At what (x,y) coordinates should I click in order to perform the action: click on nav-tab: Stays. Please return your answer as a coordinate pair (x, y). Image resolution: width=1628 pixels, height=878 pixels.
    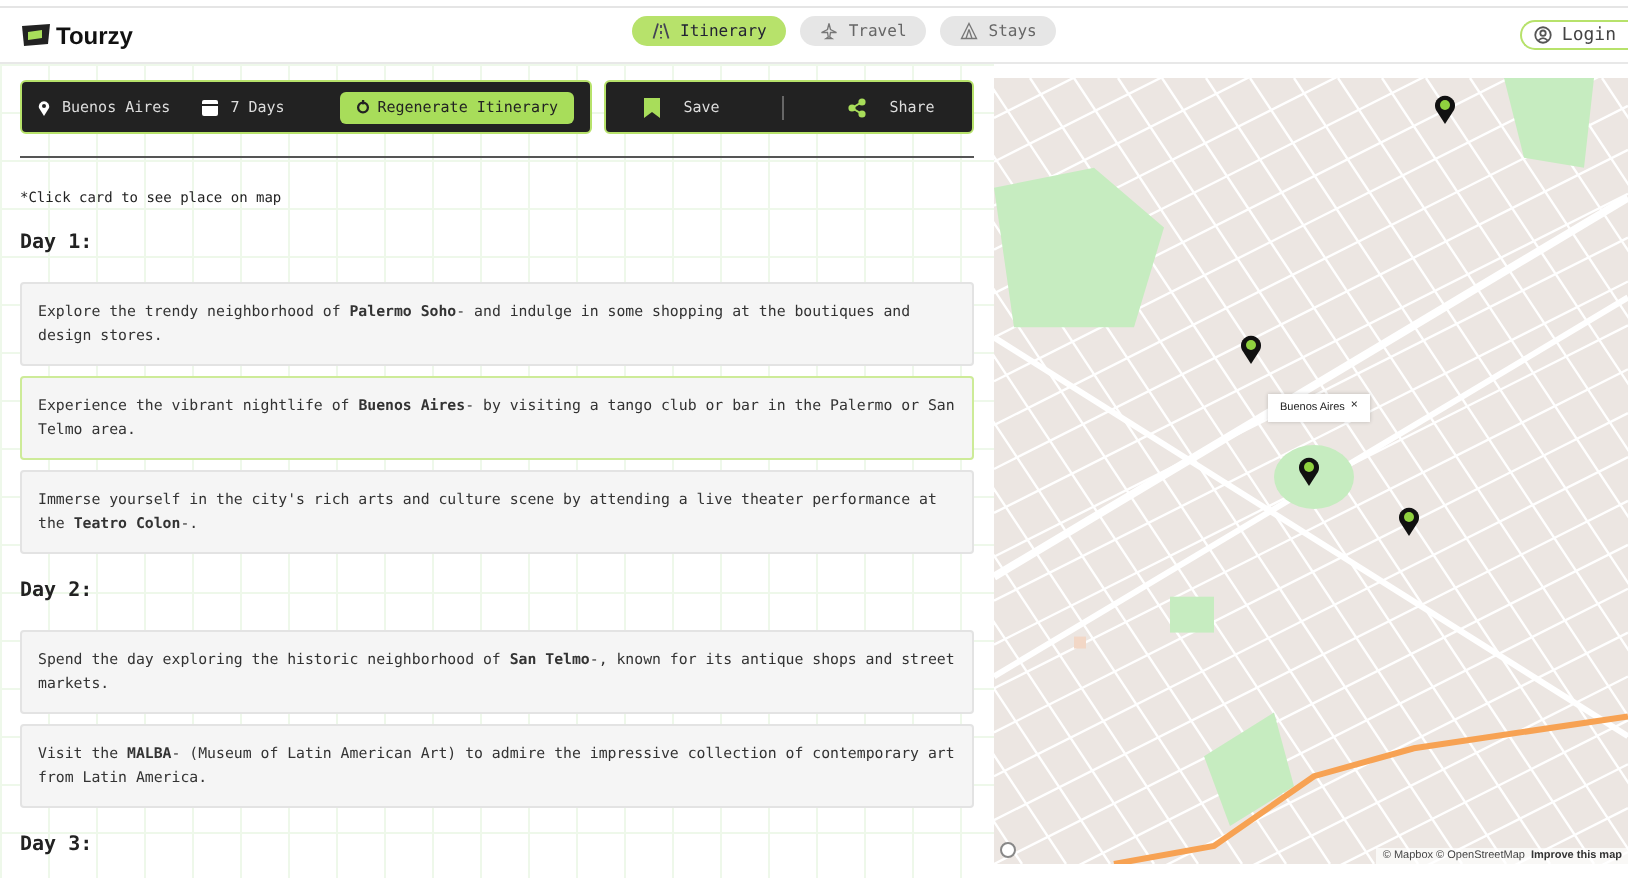
    Looking at the image, I should click on (998, 31).